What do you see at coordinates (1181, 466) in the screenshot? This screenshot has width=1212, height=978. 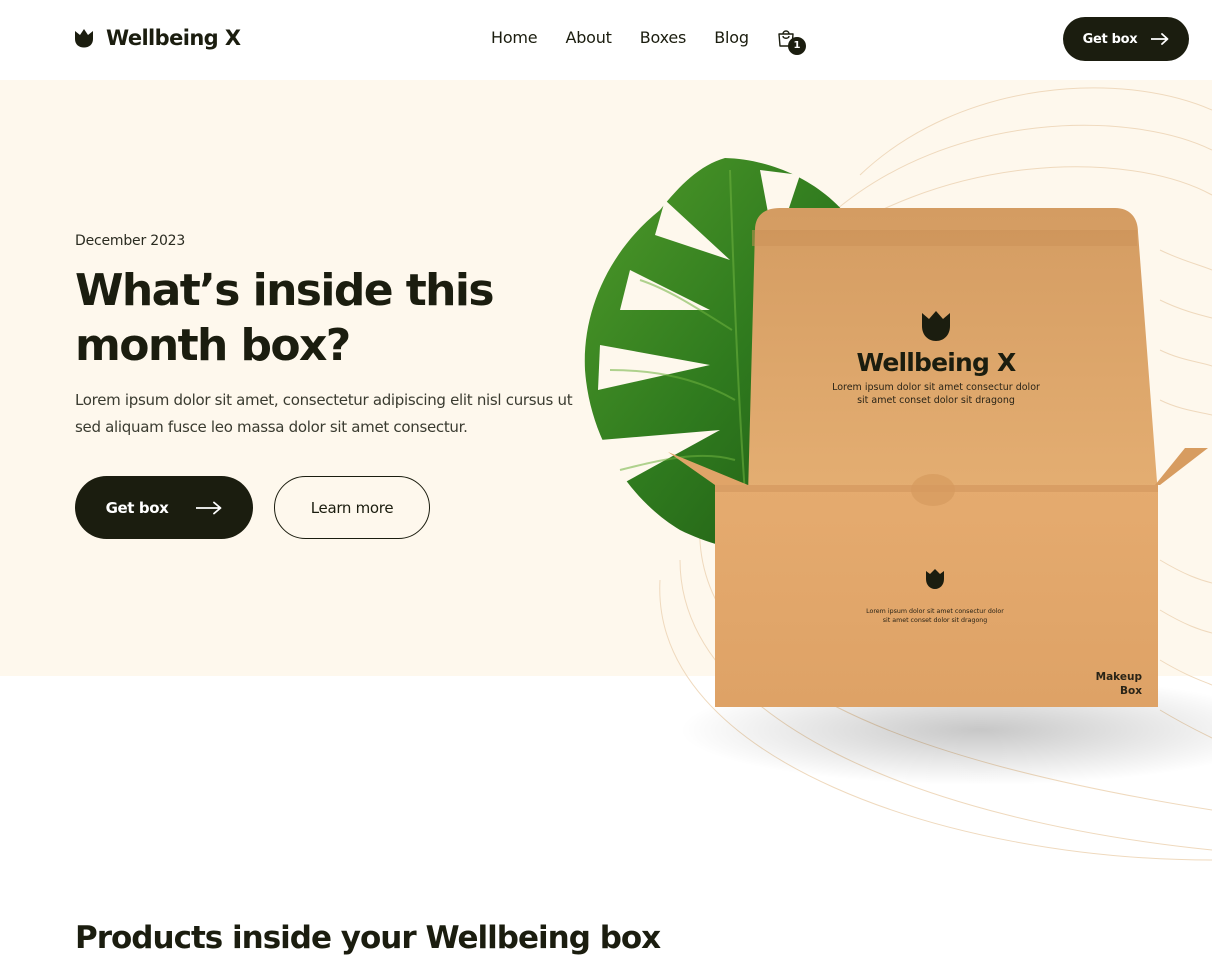 I see `box-right-flap` at bounding box center [1181, 466].